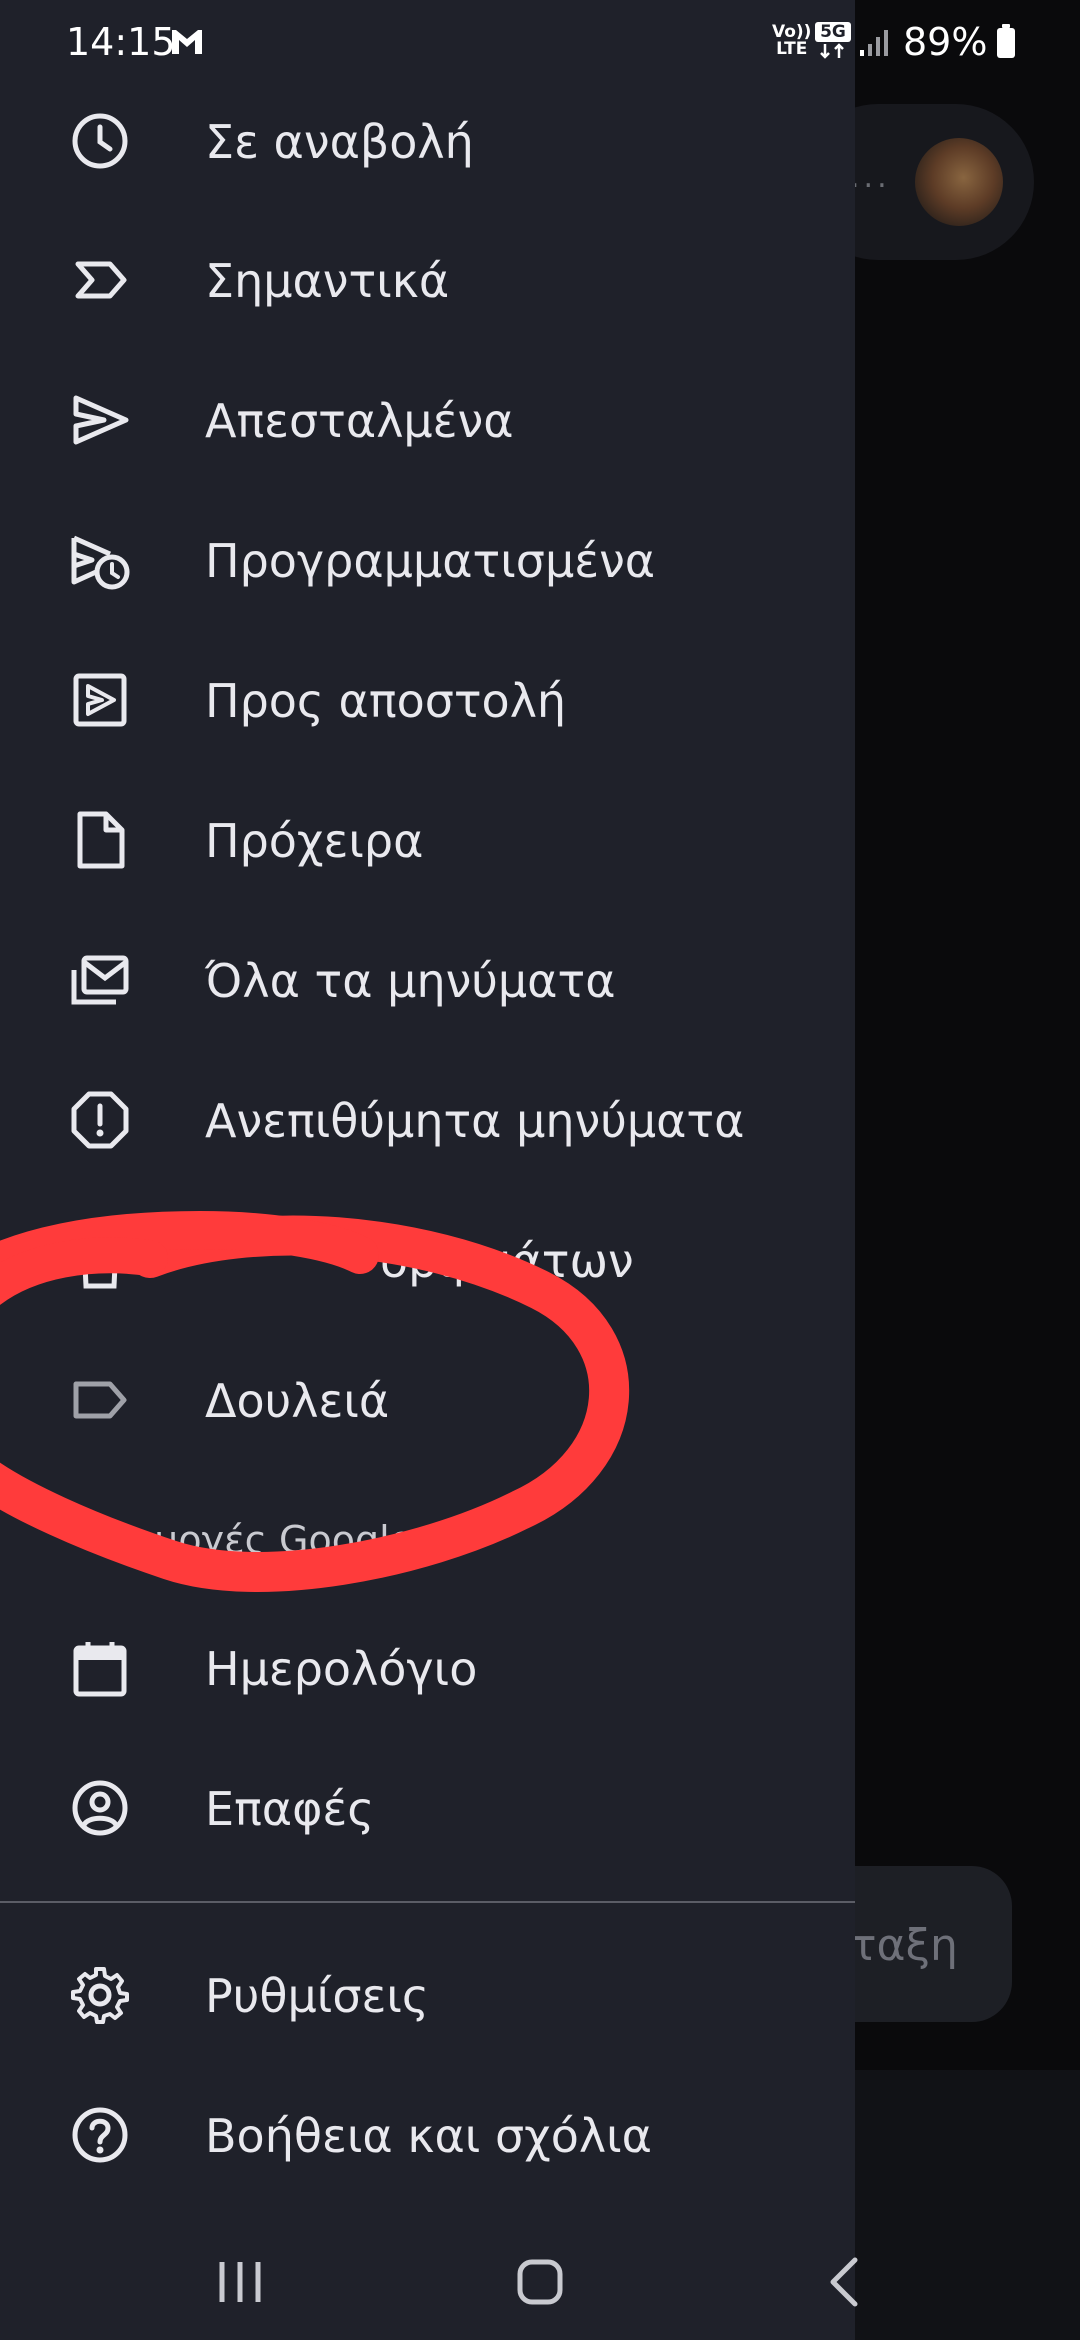 The width and height of the screenshot is (1080, 2340). I want to click on drawer-item-spam: Ανεπιθύμητα μηνύματα, so click(427, 1120).